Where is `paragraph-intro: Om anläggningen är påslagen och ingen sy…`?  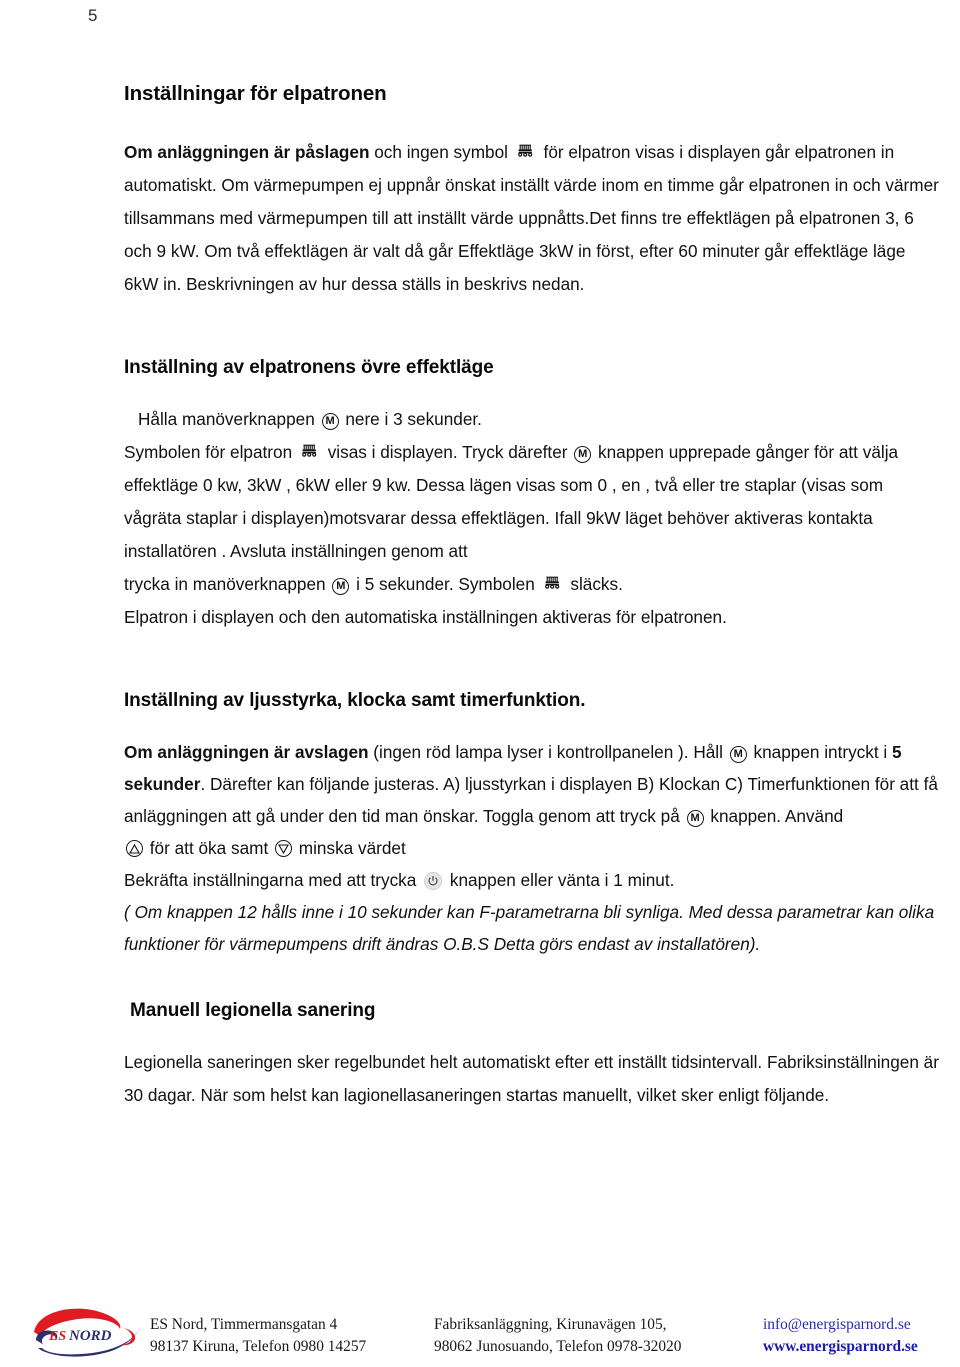
paragraph-intro: Om anläggningen är påslagen och ingen sy… is located at coordinates (532, 218).